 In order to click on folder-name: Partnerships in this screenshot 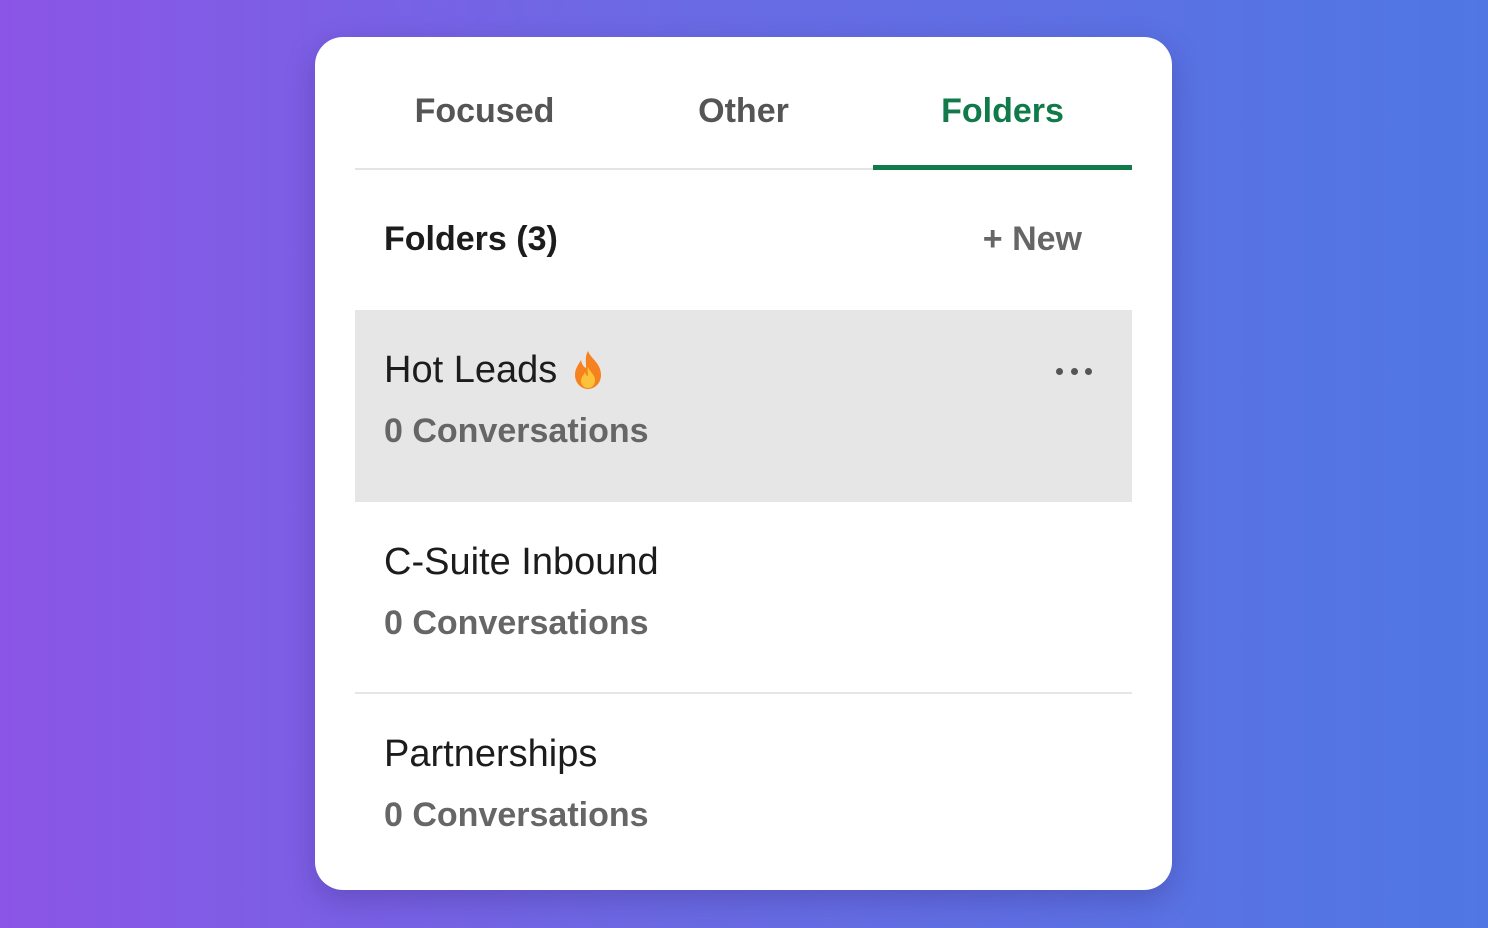, I will do `click(491, 754)`.